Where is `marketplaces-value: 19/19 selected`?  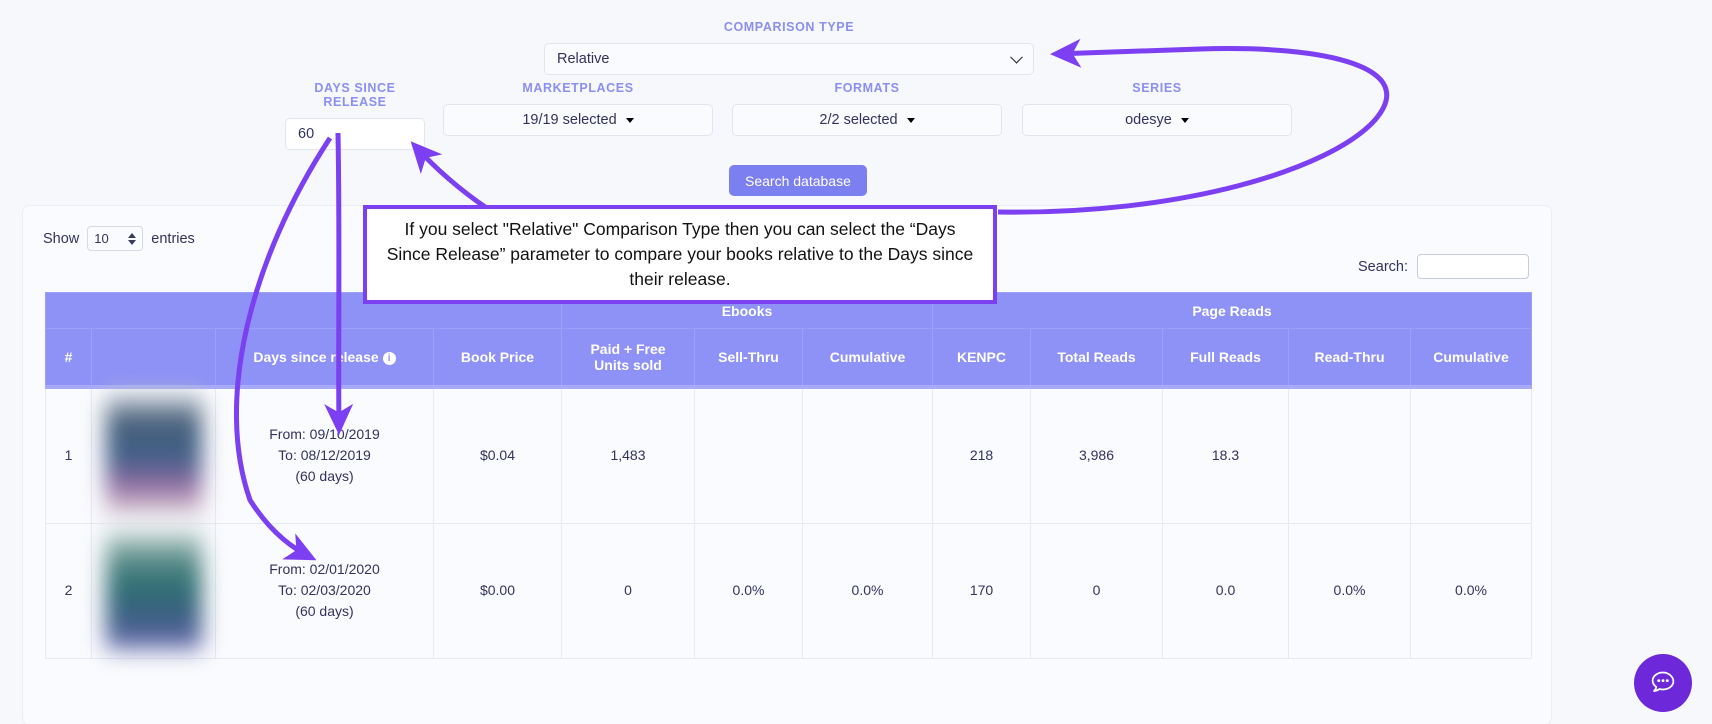
marketplaces-value: 19/19 selected is located at coordinates (569, 120).